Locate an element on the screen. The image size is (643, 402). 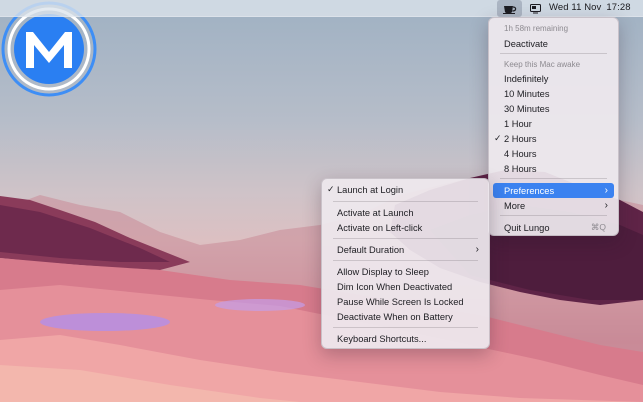
preferences-item: Preferences › is located at coordinates (553, 190).